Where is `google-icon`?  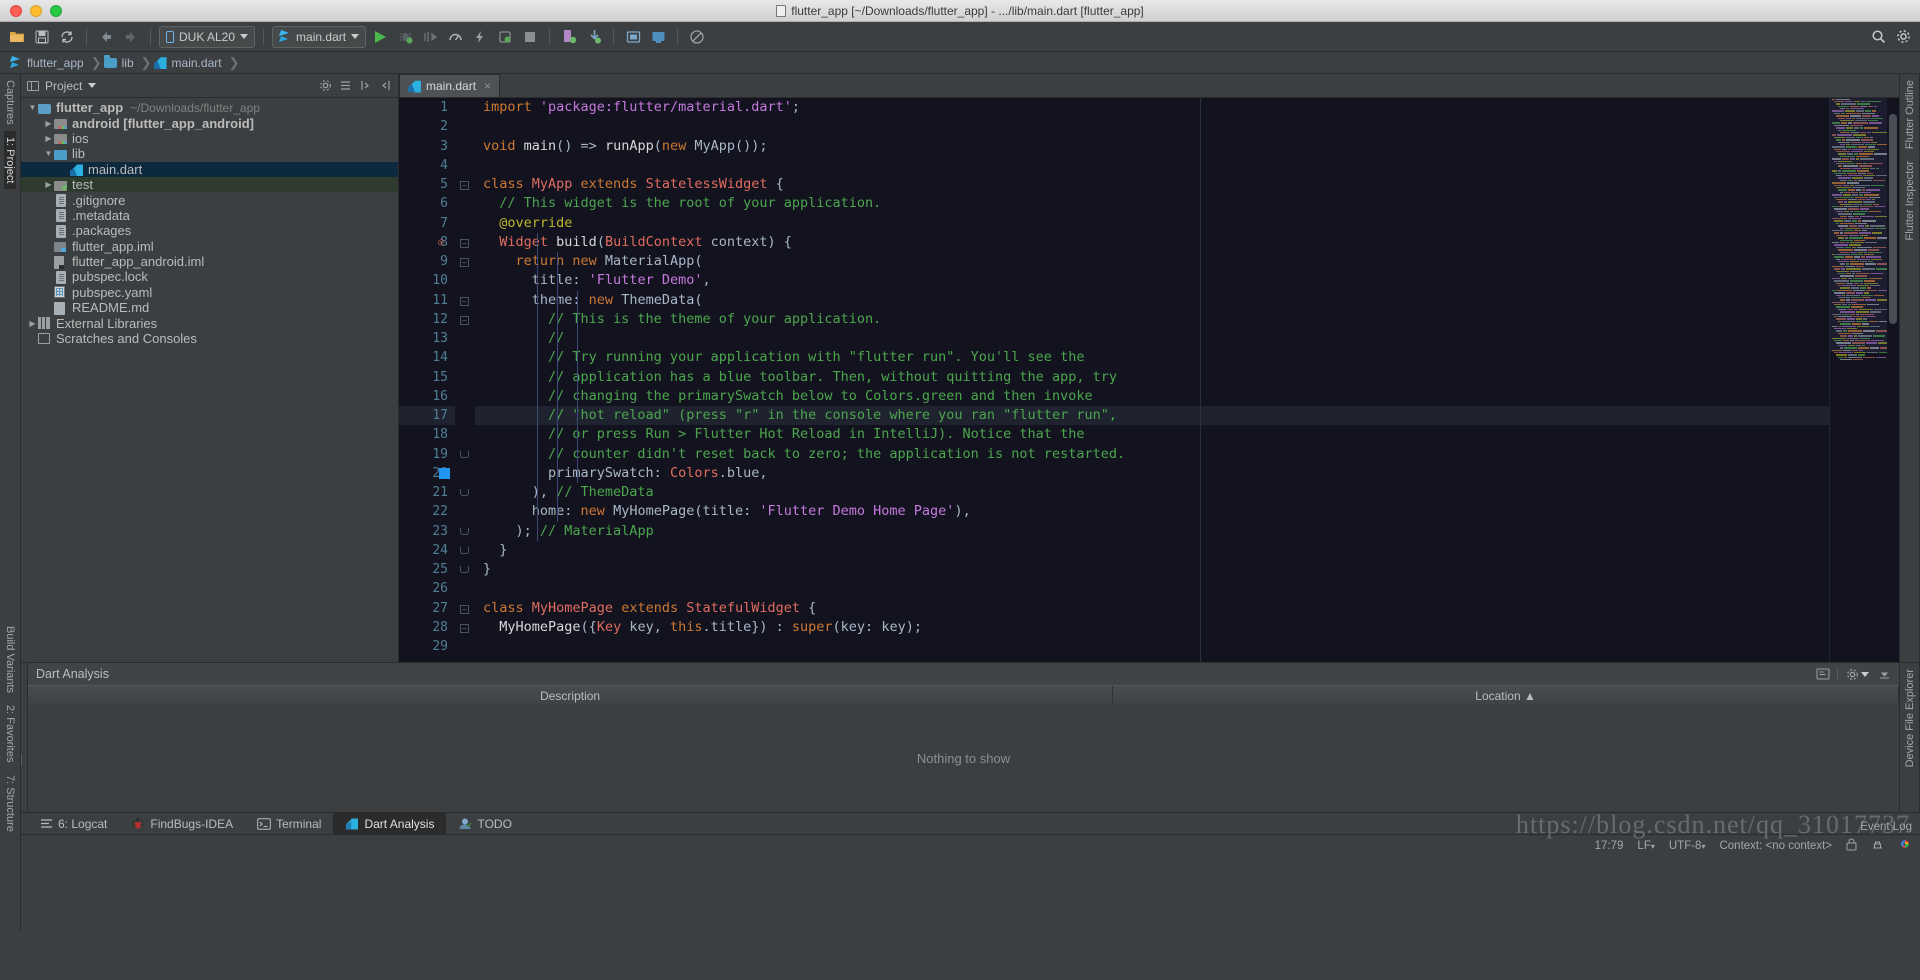 google-icon is located at coordinates (1905, 845).